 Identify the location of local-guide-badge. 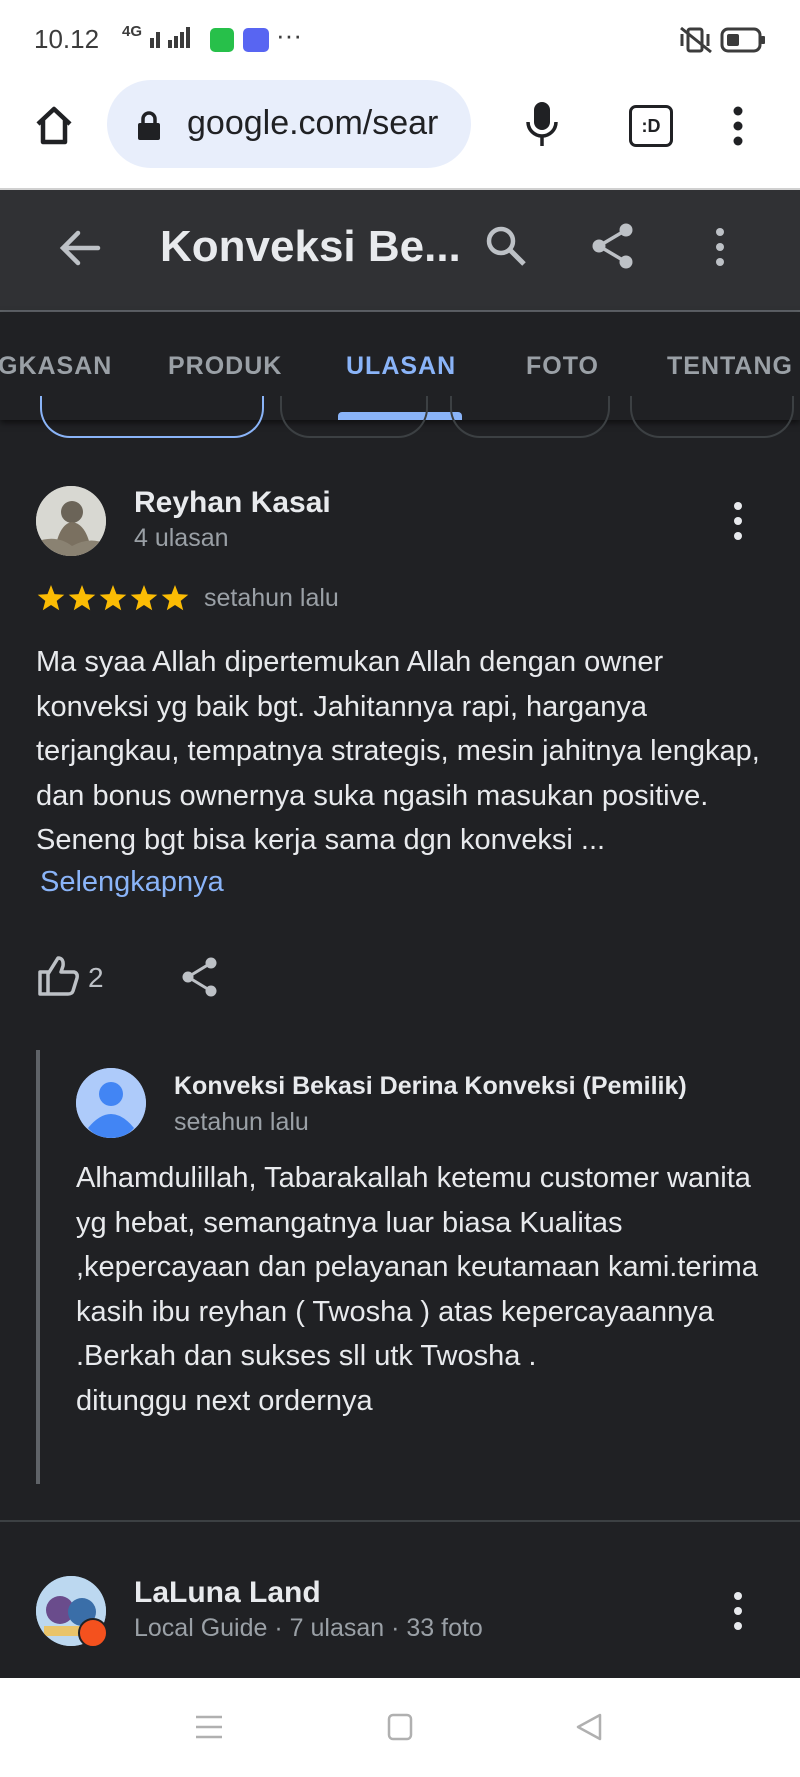
(93, 1633).